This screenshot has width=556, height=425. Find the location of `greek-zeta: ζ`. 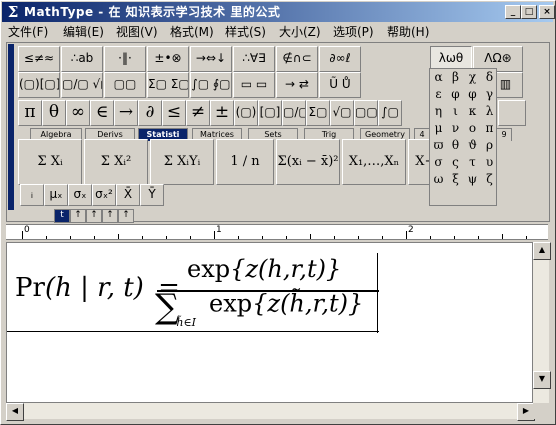

greek-zeta: ζ is located at coordinates (489, 179).